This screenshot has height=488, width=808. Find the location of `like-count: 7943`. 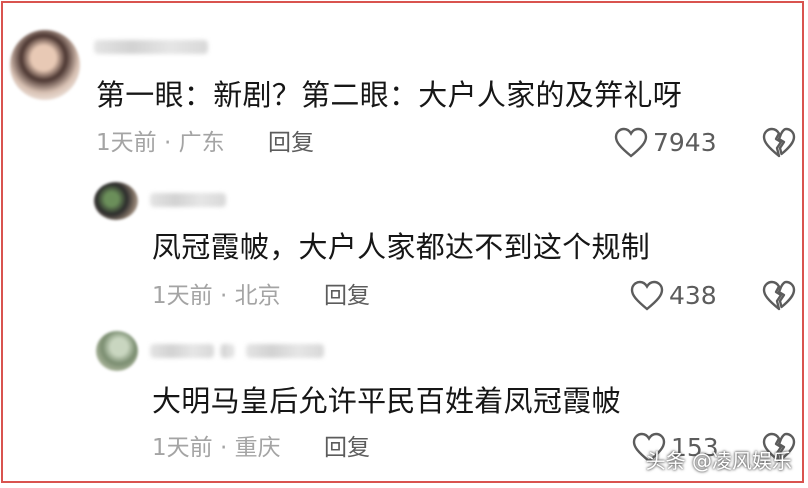

like-count: 7943 is located at coordinates (685, 142).